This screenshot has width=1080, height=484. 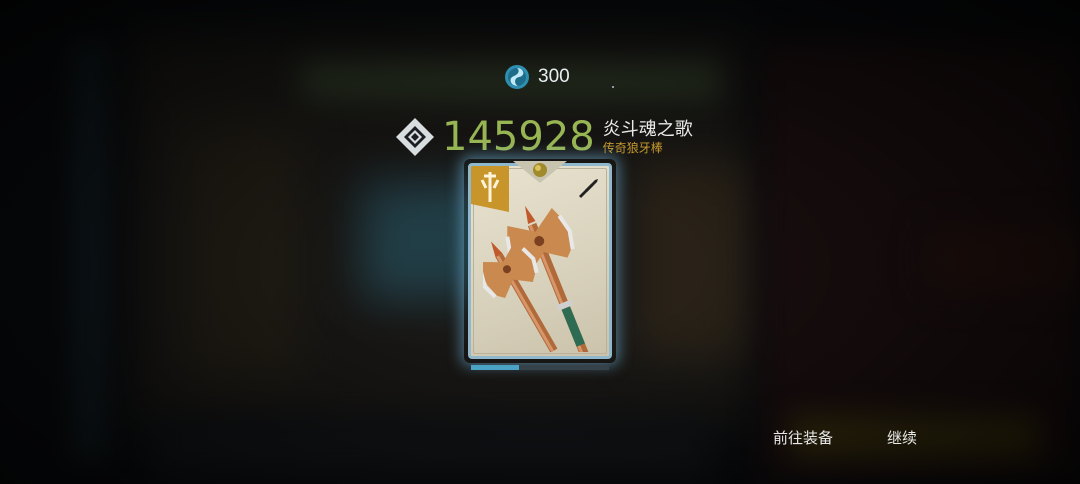 I want to click on continue-button: 继续, so click(x=902, y=438).